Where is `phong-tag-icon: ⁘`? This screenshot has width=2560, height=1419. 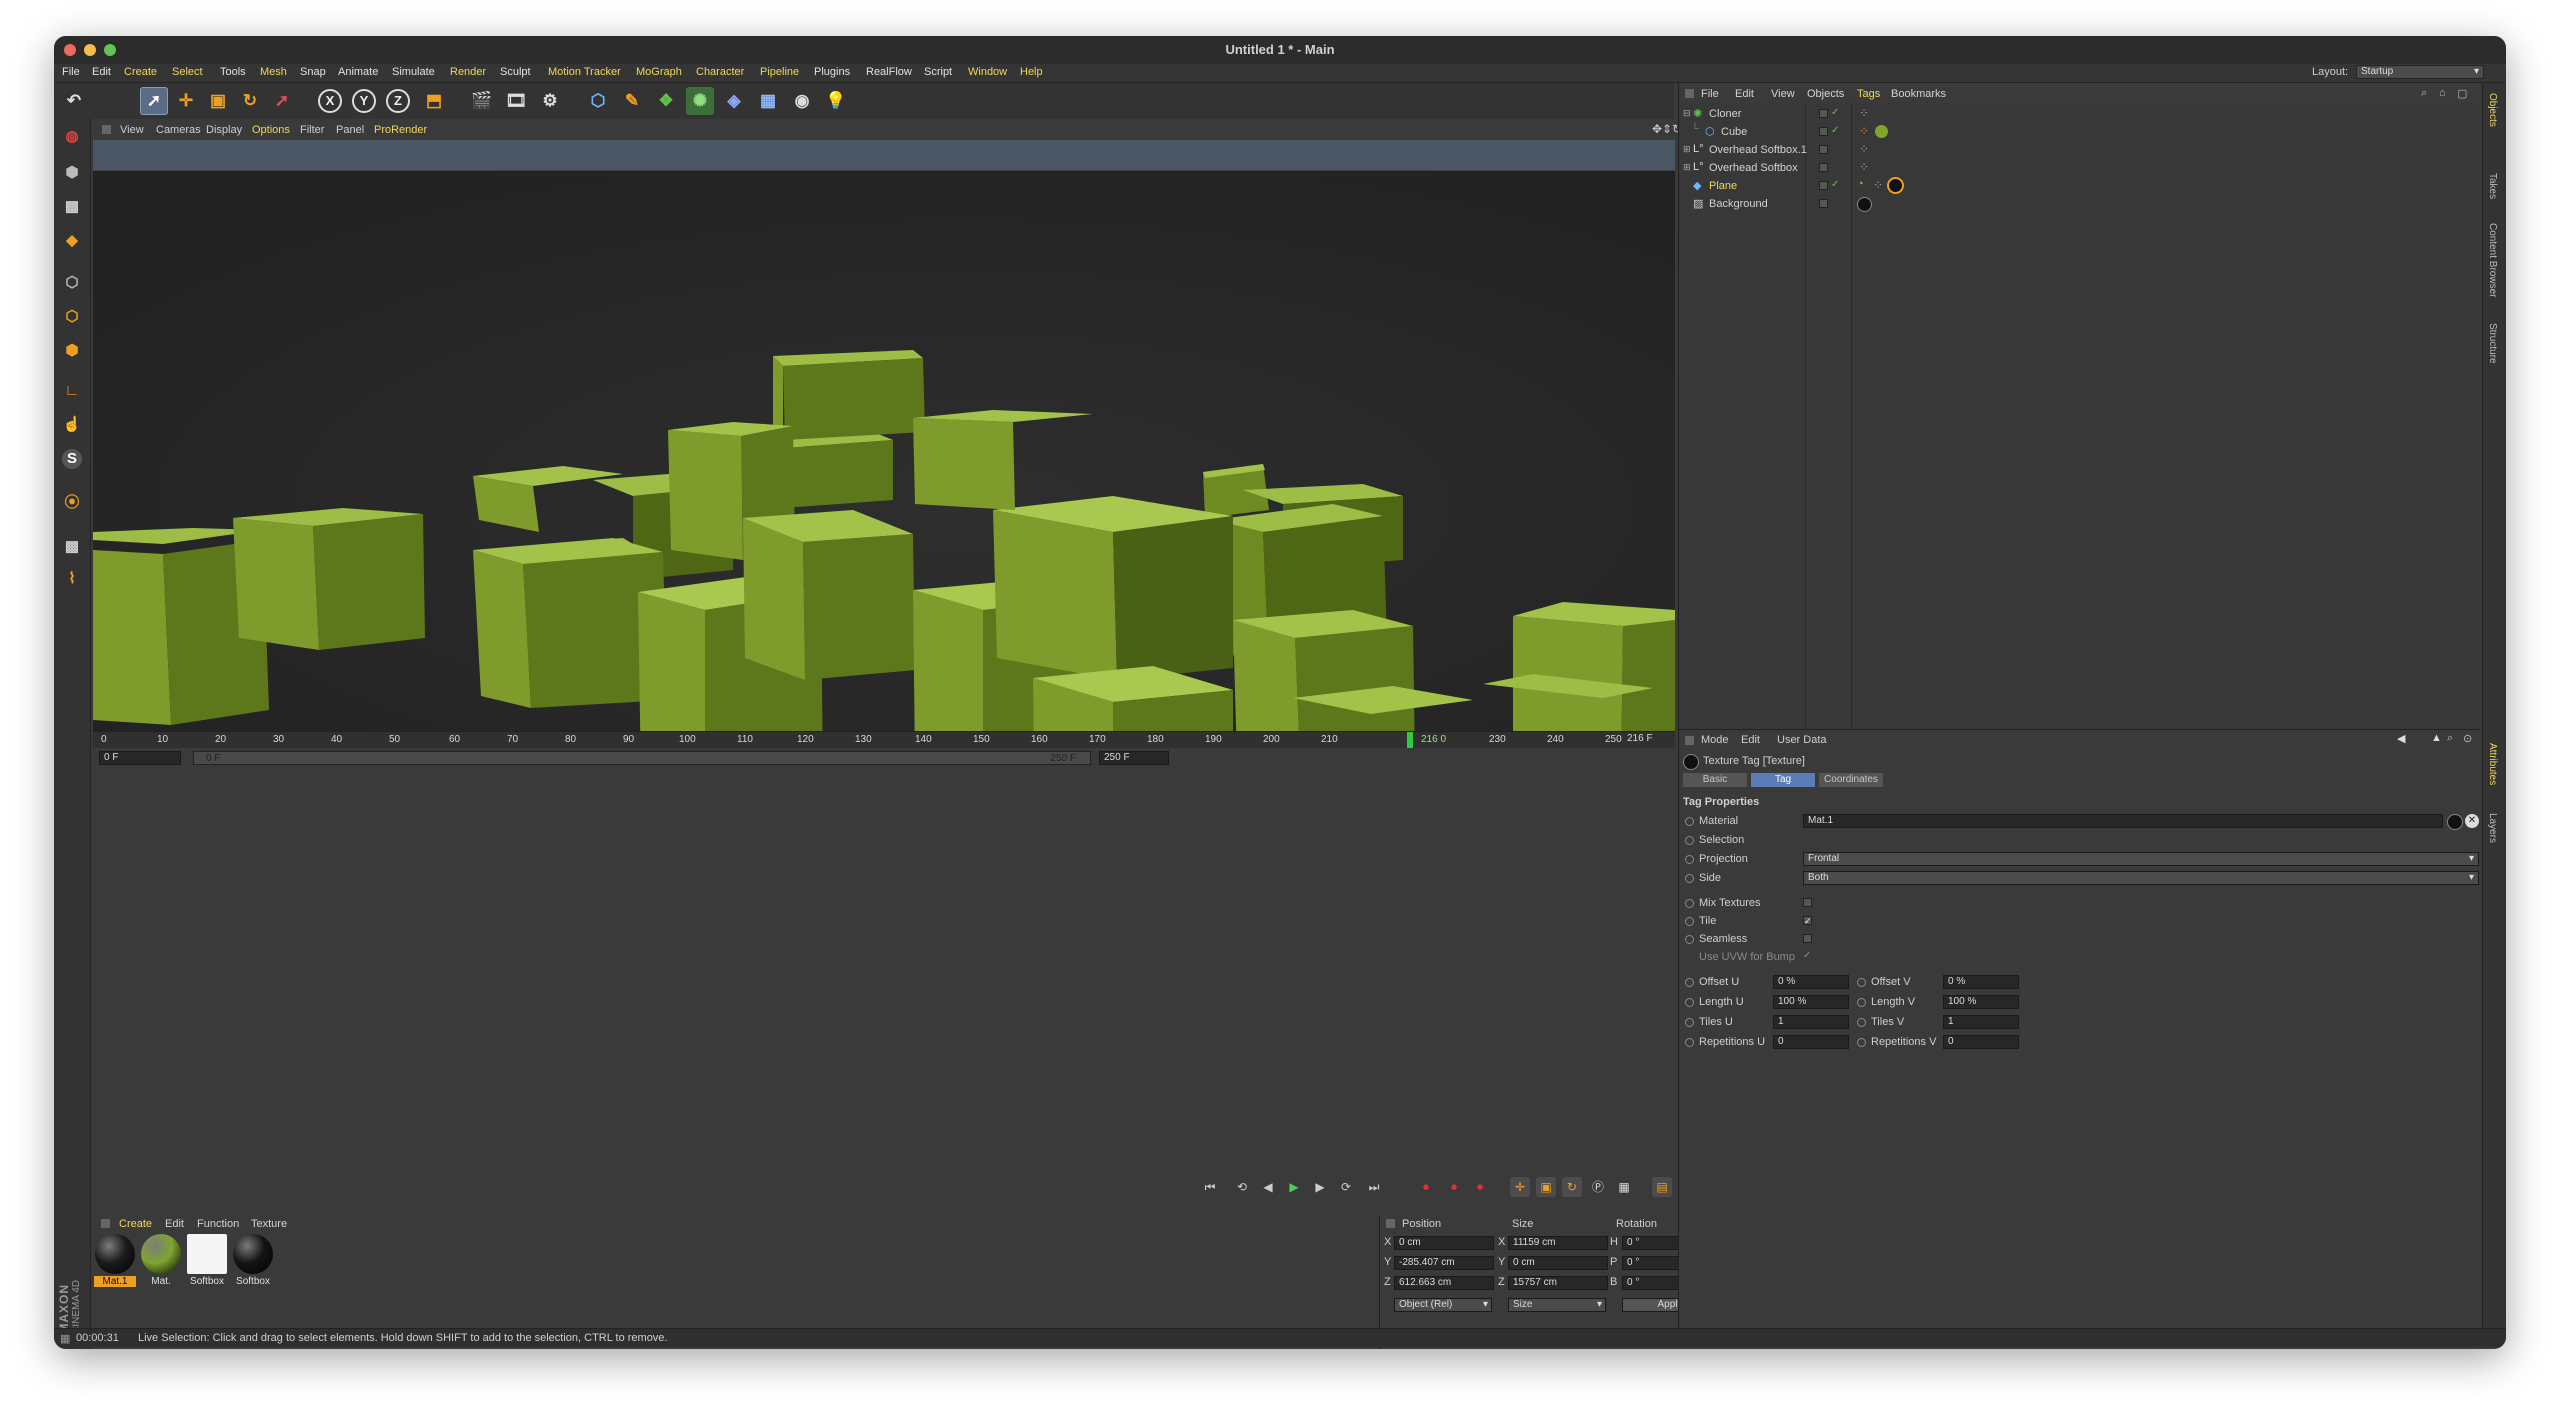
phong-tag-icon: ⁘ is located at coordinates (1864, 131).